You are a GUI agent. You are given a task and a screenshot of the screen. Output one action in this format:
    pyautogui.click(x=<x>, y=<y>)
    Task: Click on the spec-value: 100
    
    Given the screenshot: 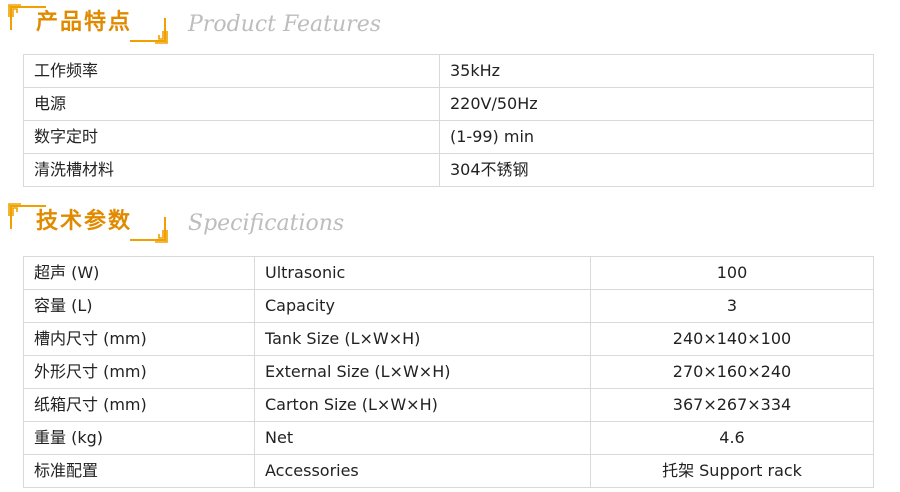 What is the action you would take?
    pyautogui.click(x=732, y=273)
    